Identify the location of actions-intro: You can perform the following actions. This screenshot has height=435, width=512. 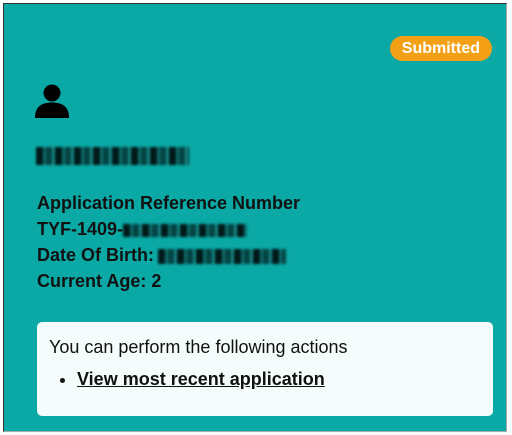
(198, 347).